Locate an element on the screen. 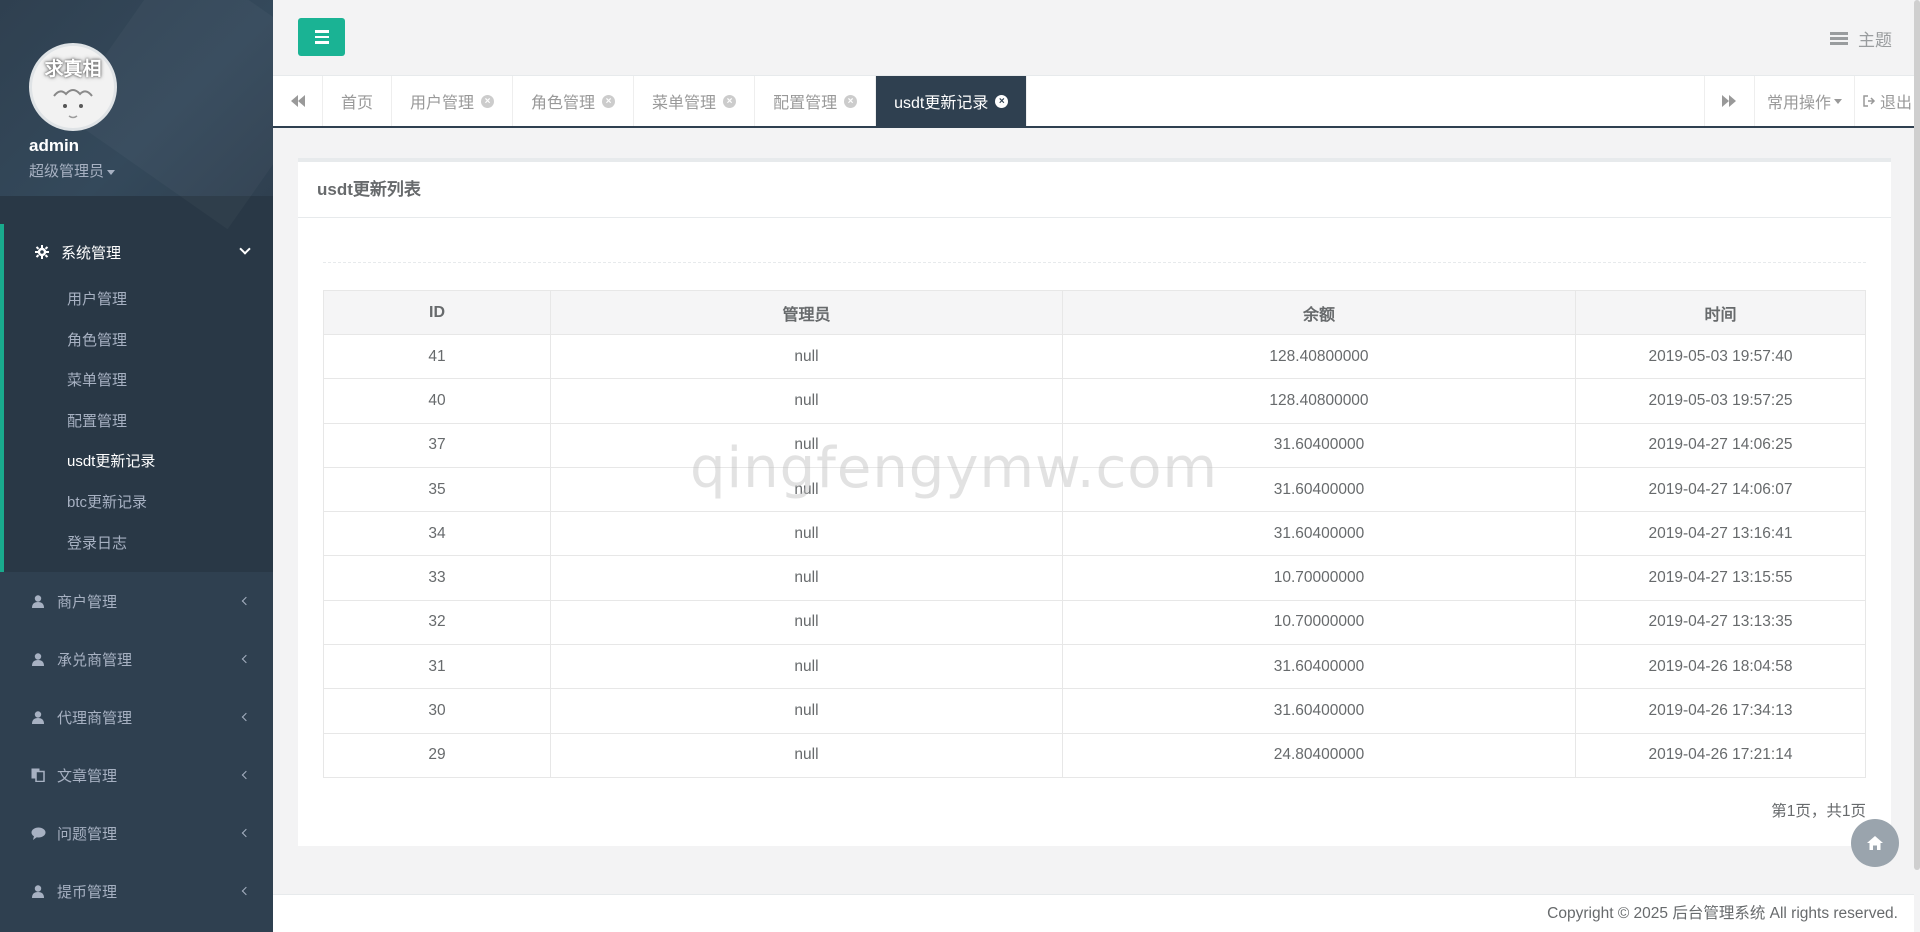  sidebar-item-article: 文章管理 is located at coordinates (136, 775).